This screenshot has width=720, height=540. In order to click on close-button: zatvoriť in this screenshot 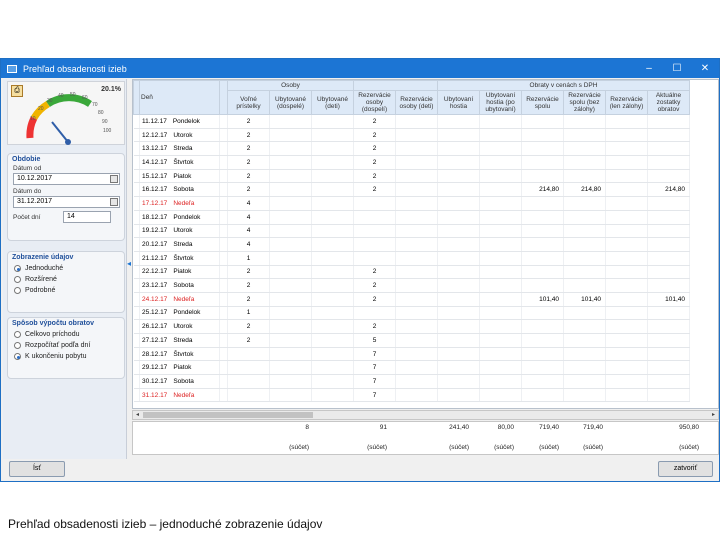, I will do `click(685, 469)`.